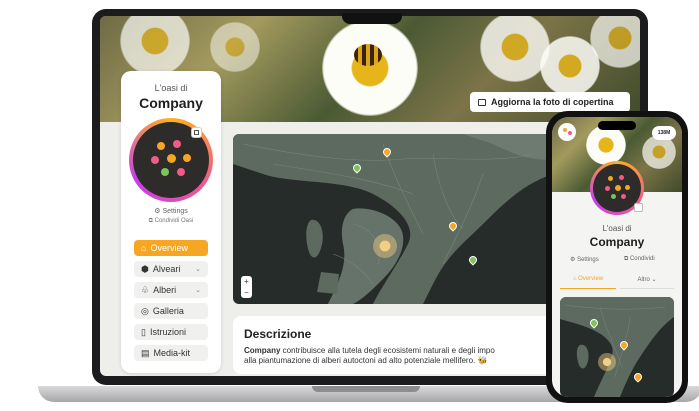  What do you see at coordinates (143, 331) in the screenshot?
I see `document-icon: ▯` at bounding box center [143, 331].